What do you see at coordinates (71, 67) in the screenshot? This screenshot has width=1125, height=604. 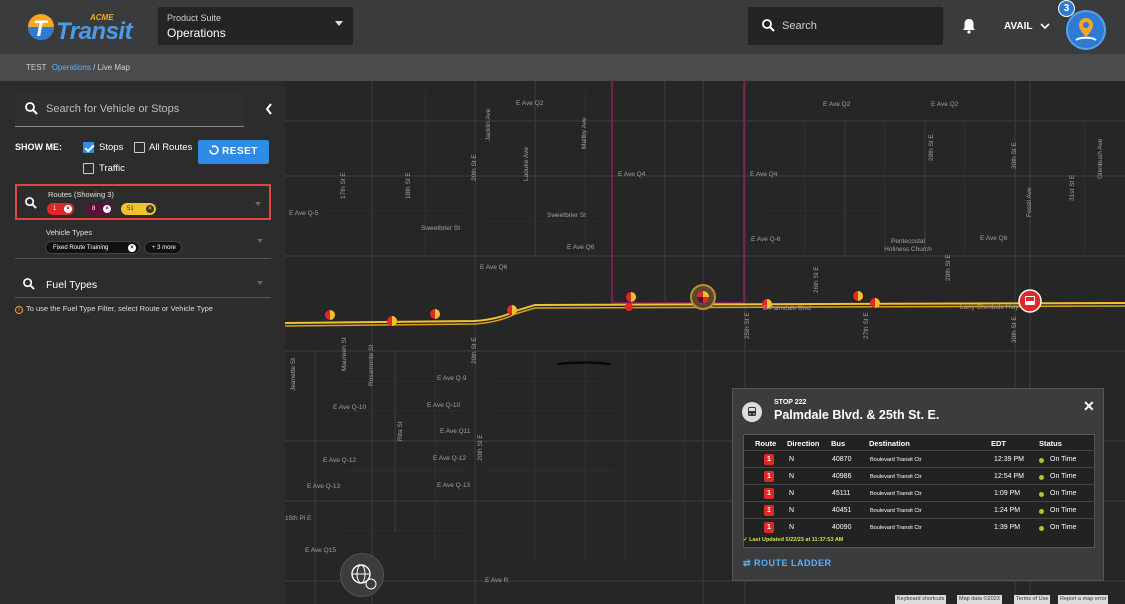 I see `breadcrumb-operations-link: Operations` at bounding box center [71, 67].